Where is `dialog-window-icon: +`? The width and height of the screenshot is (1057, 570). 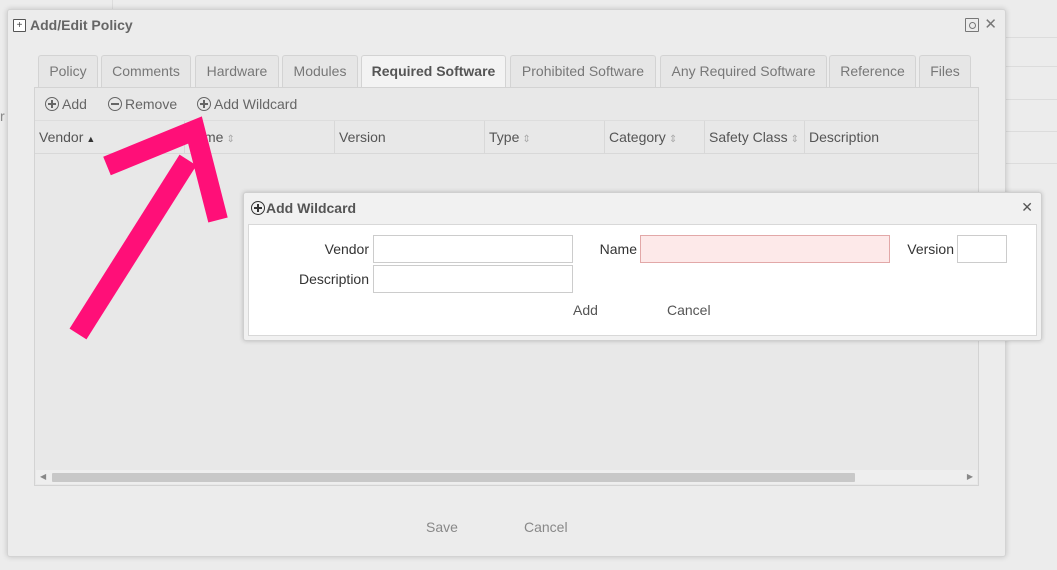 dialog-window-icon: + is located at coordinates (19, 25).